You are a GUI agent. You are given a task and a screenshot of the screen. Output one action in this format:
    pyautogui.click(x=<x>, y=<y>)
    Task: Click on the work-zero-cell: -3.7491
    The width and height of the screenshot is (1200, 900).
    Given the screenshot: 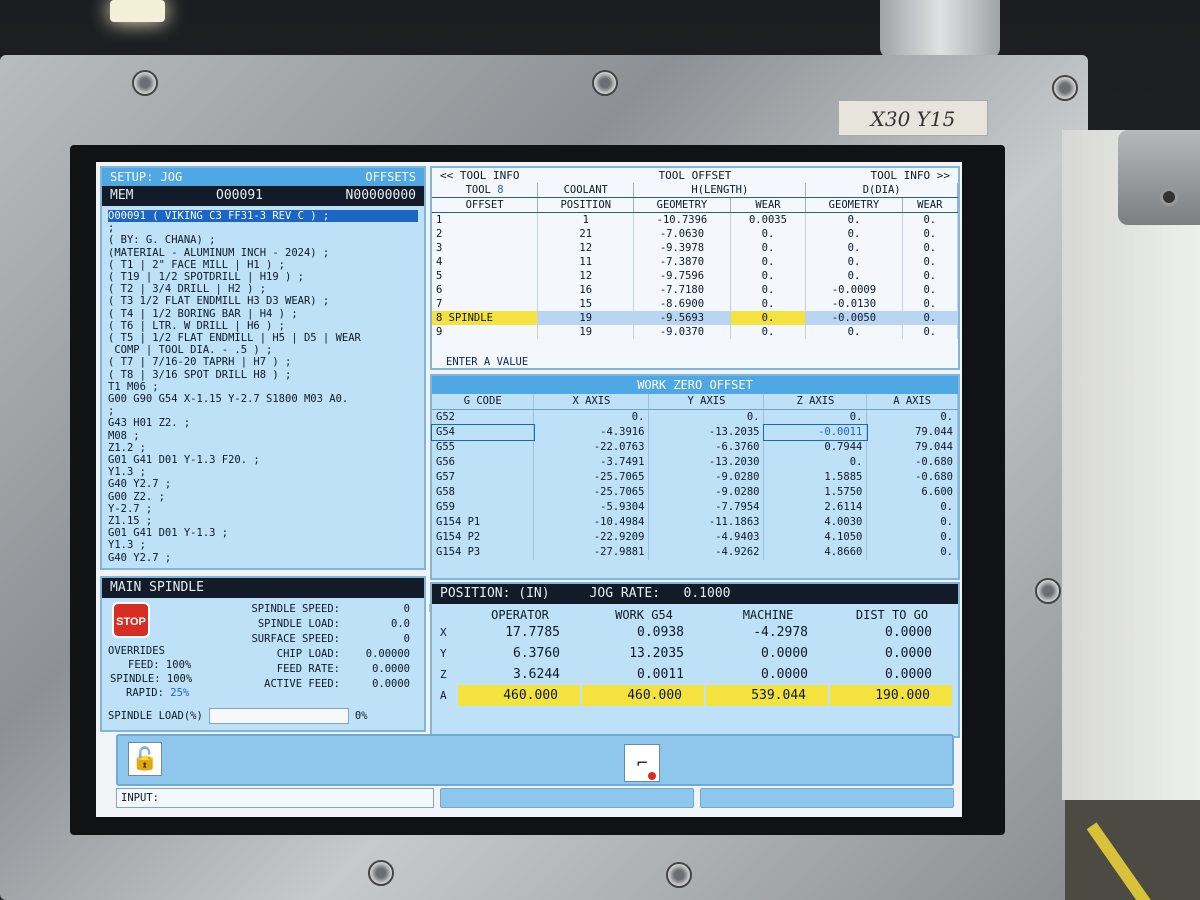 What is the action you would take?
    pyautogui.click(x=591, y=462)
    